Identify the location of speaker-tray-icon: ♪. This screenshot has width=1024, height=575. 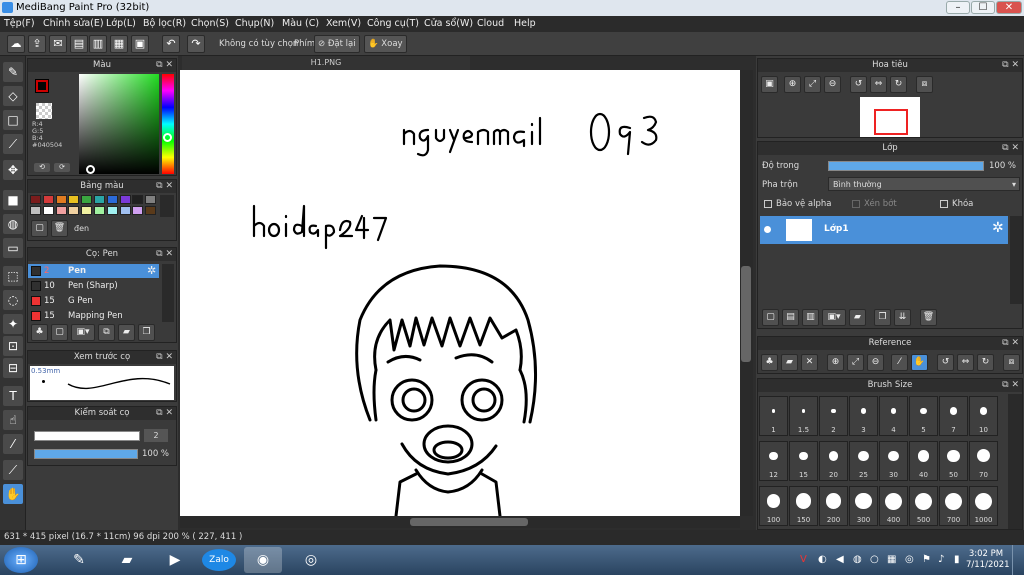
(941, 559).